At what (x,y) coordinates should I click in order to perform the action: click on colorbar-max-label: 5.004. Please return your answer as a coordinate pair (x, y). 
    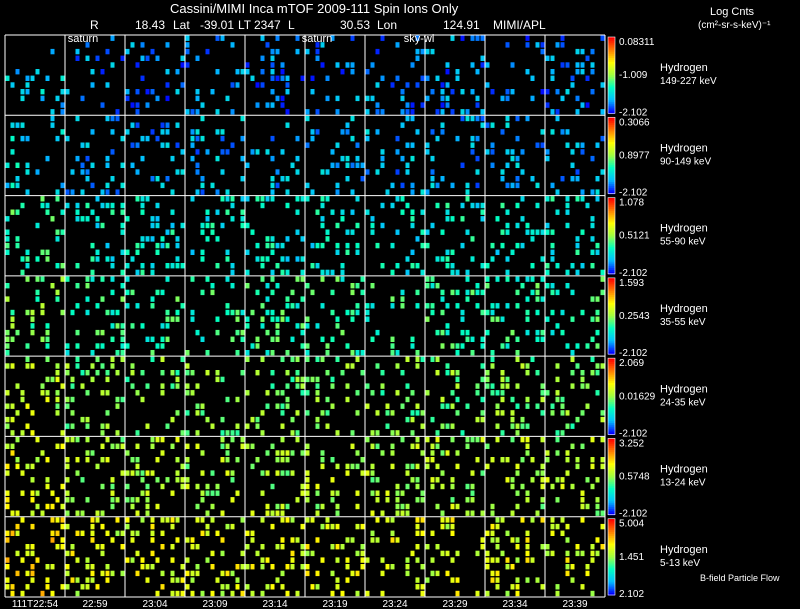
    Looking at the image, I should click on (631, 524).